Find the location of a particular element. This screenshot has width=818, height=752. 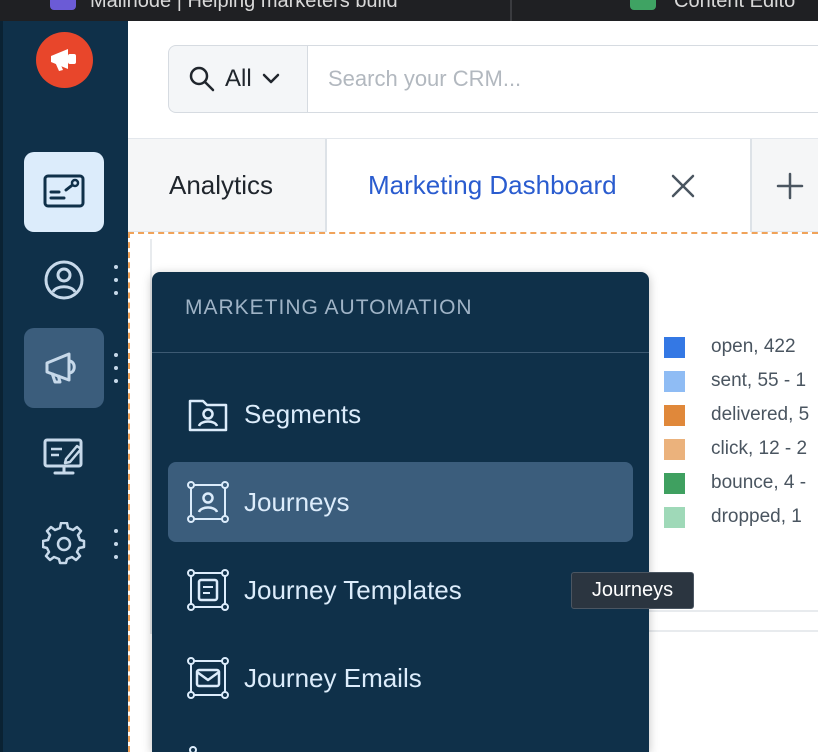

menu-item-label: Journey Templates is located at coordinates (353, 589).